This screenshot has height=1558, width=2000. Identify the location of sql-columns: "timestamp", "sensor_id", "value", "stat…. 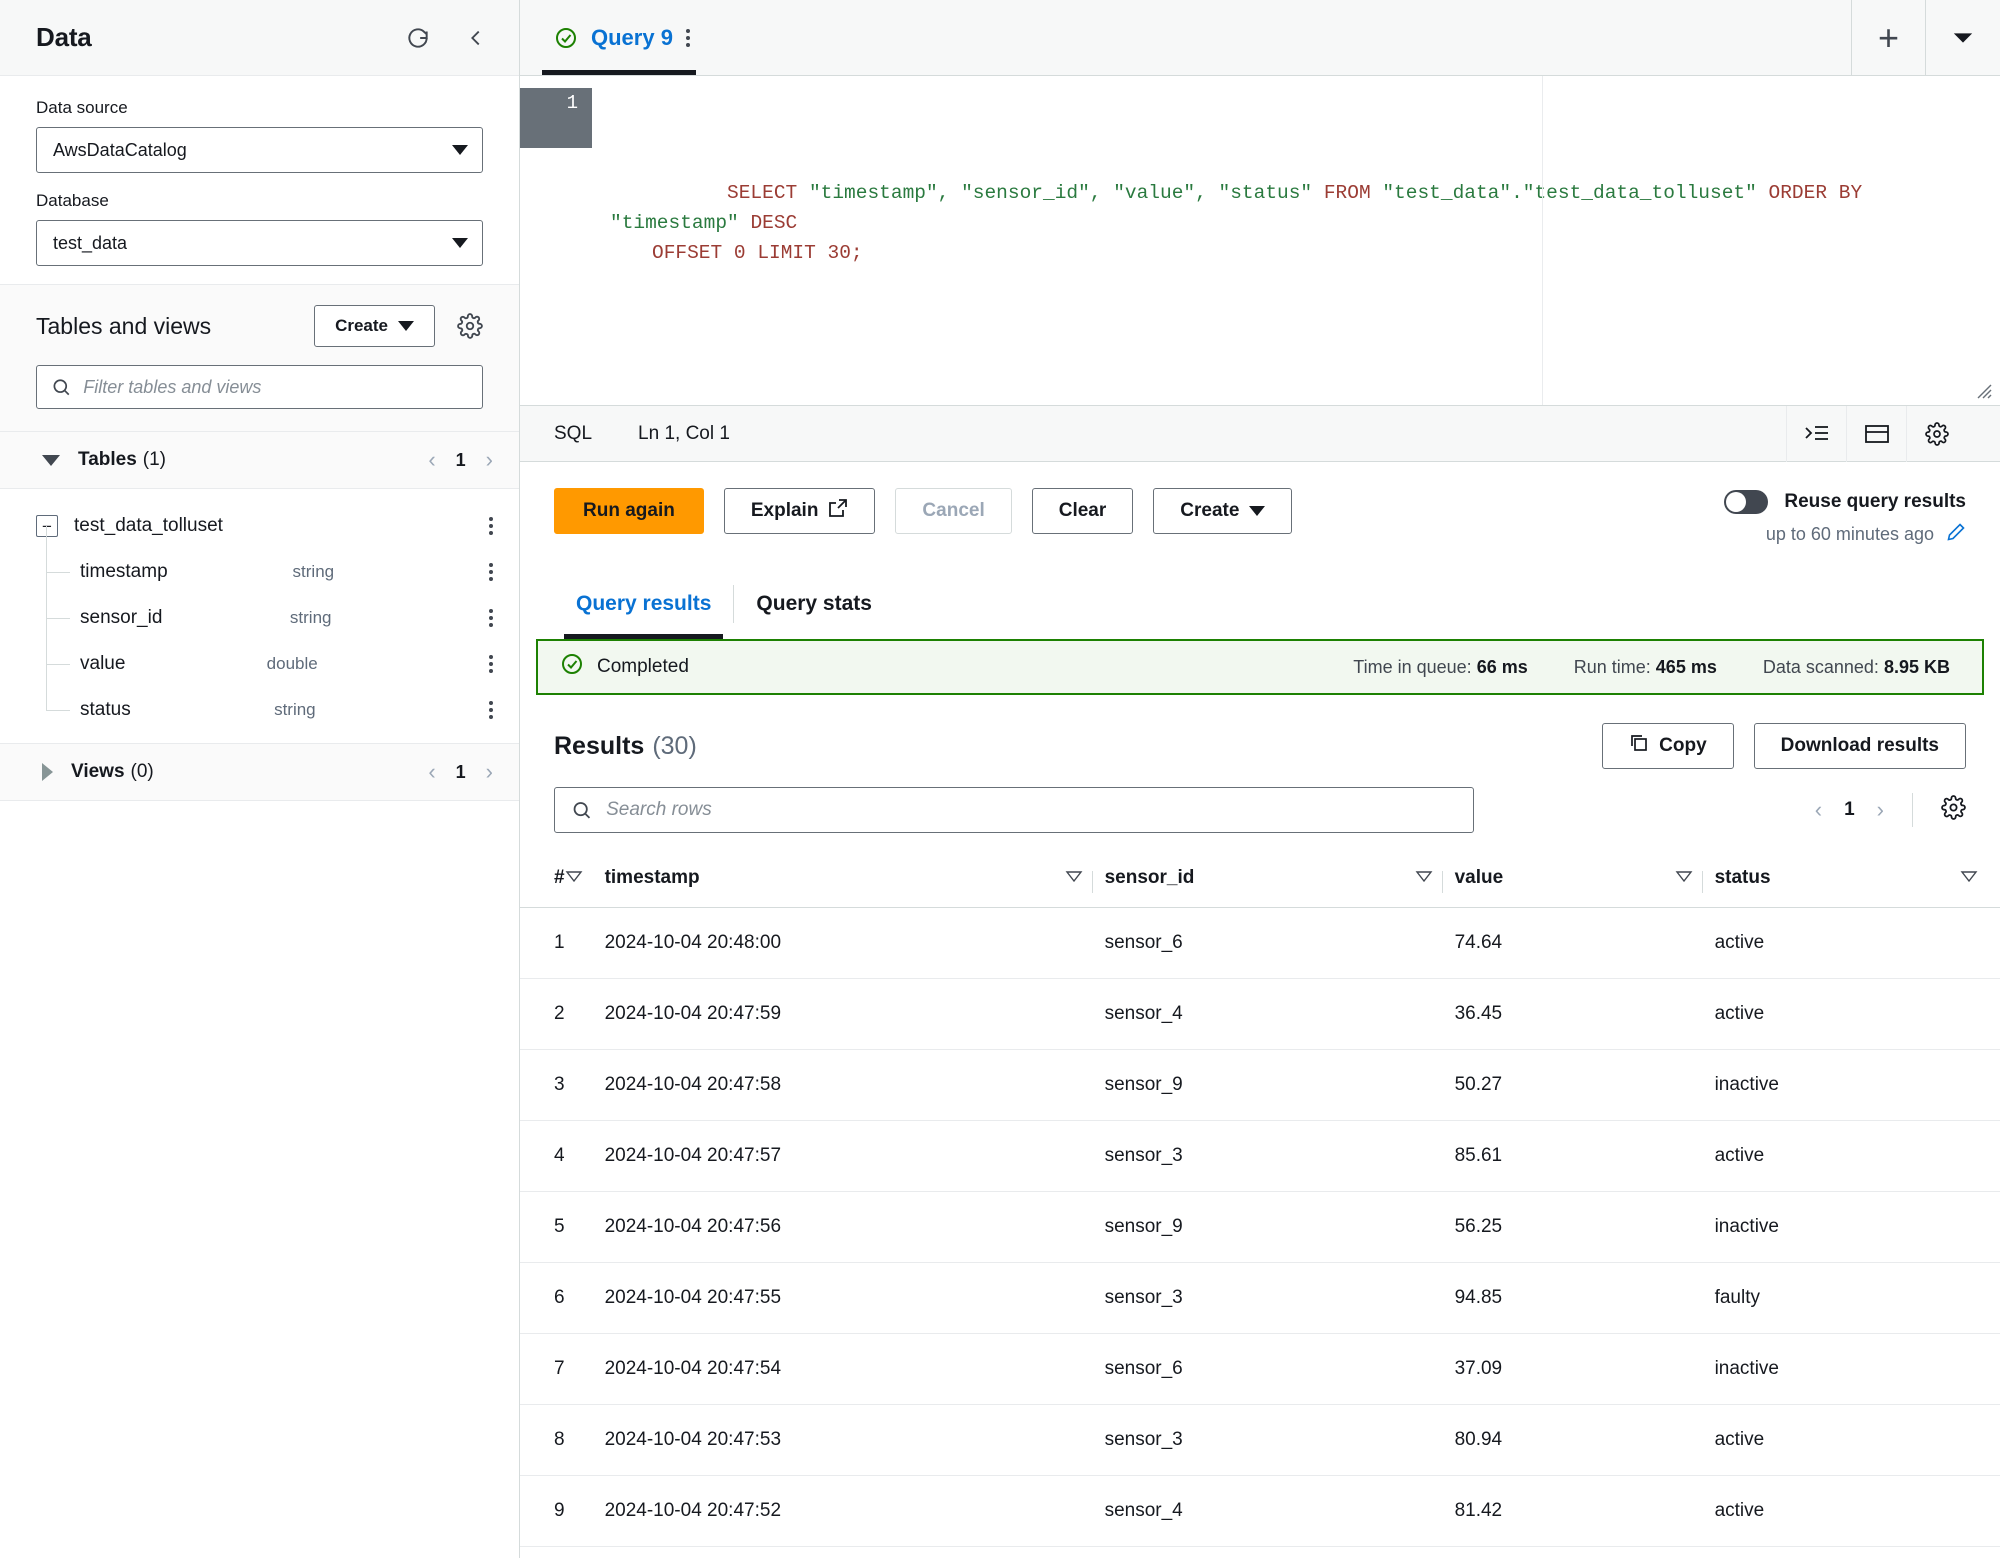
(1060, 193).